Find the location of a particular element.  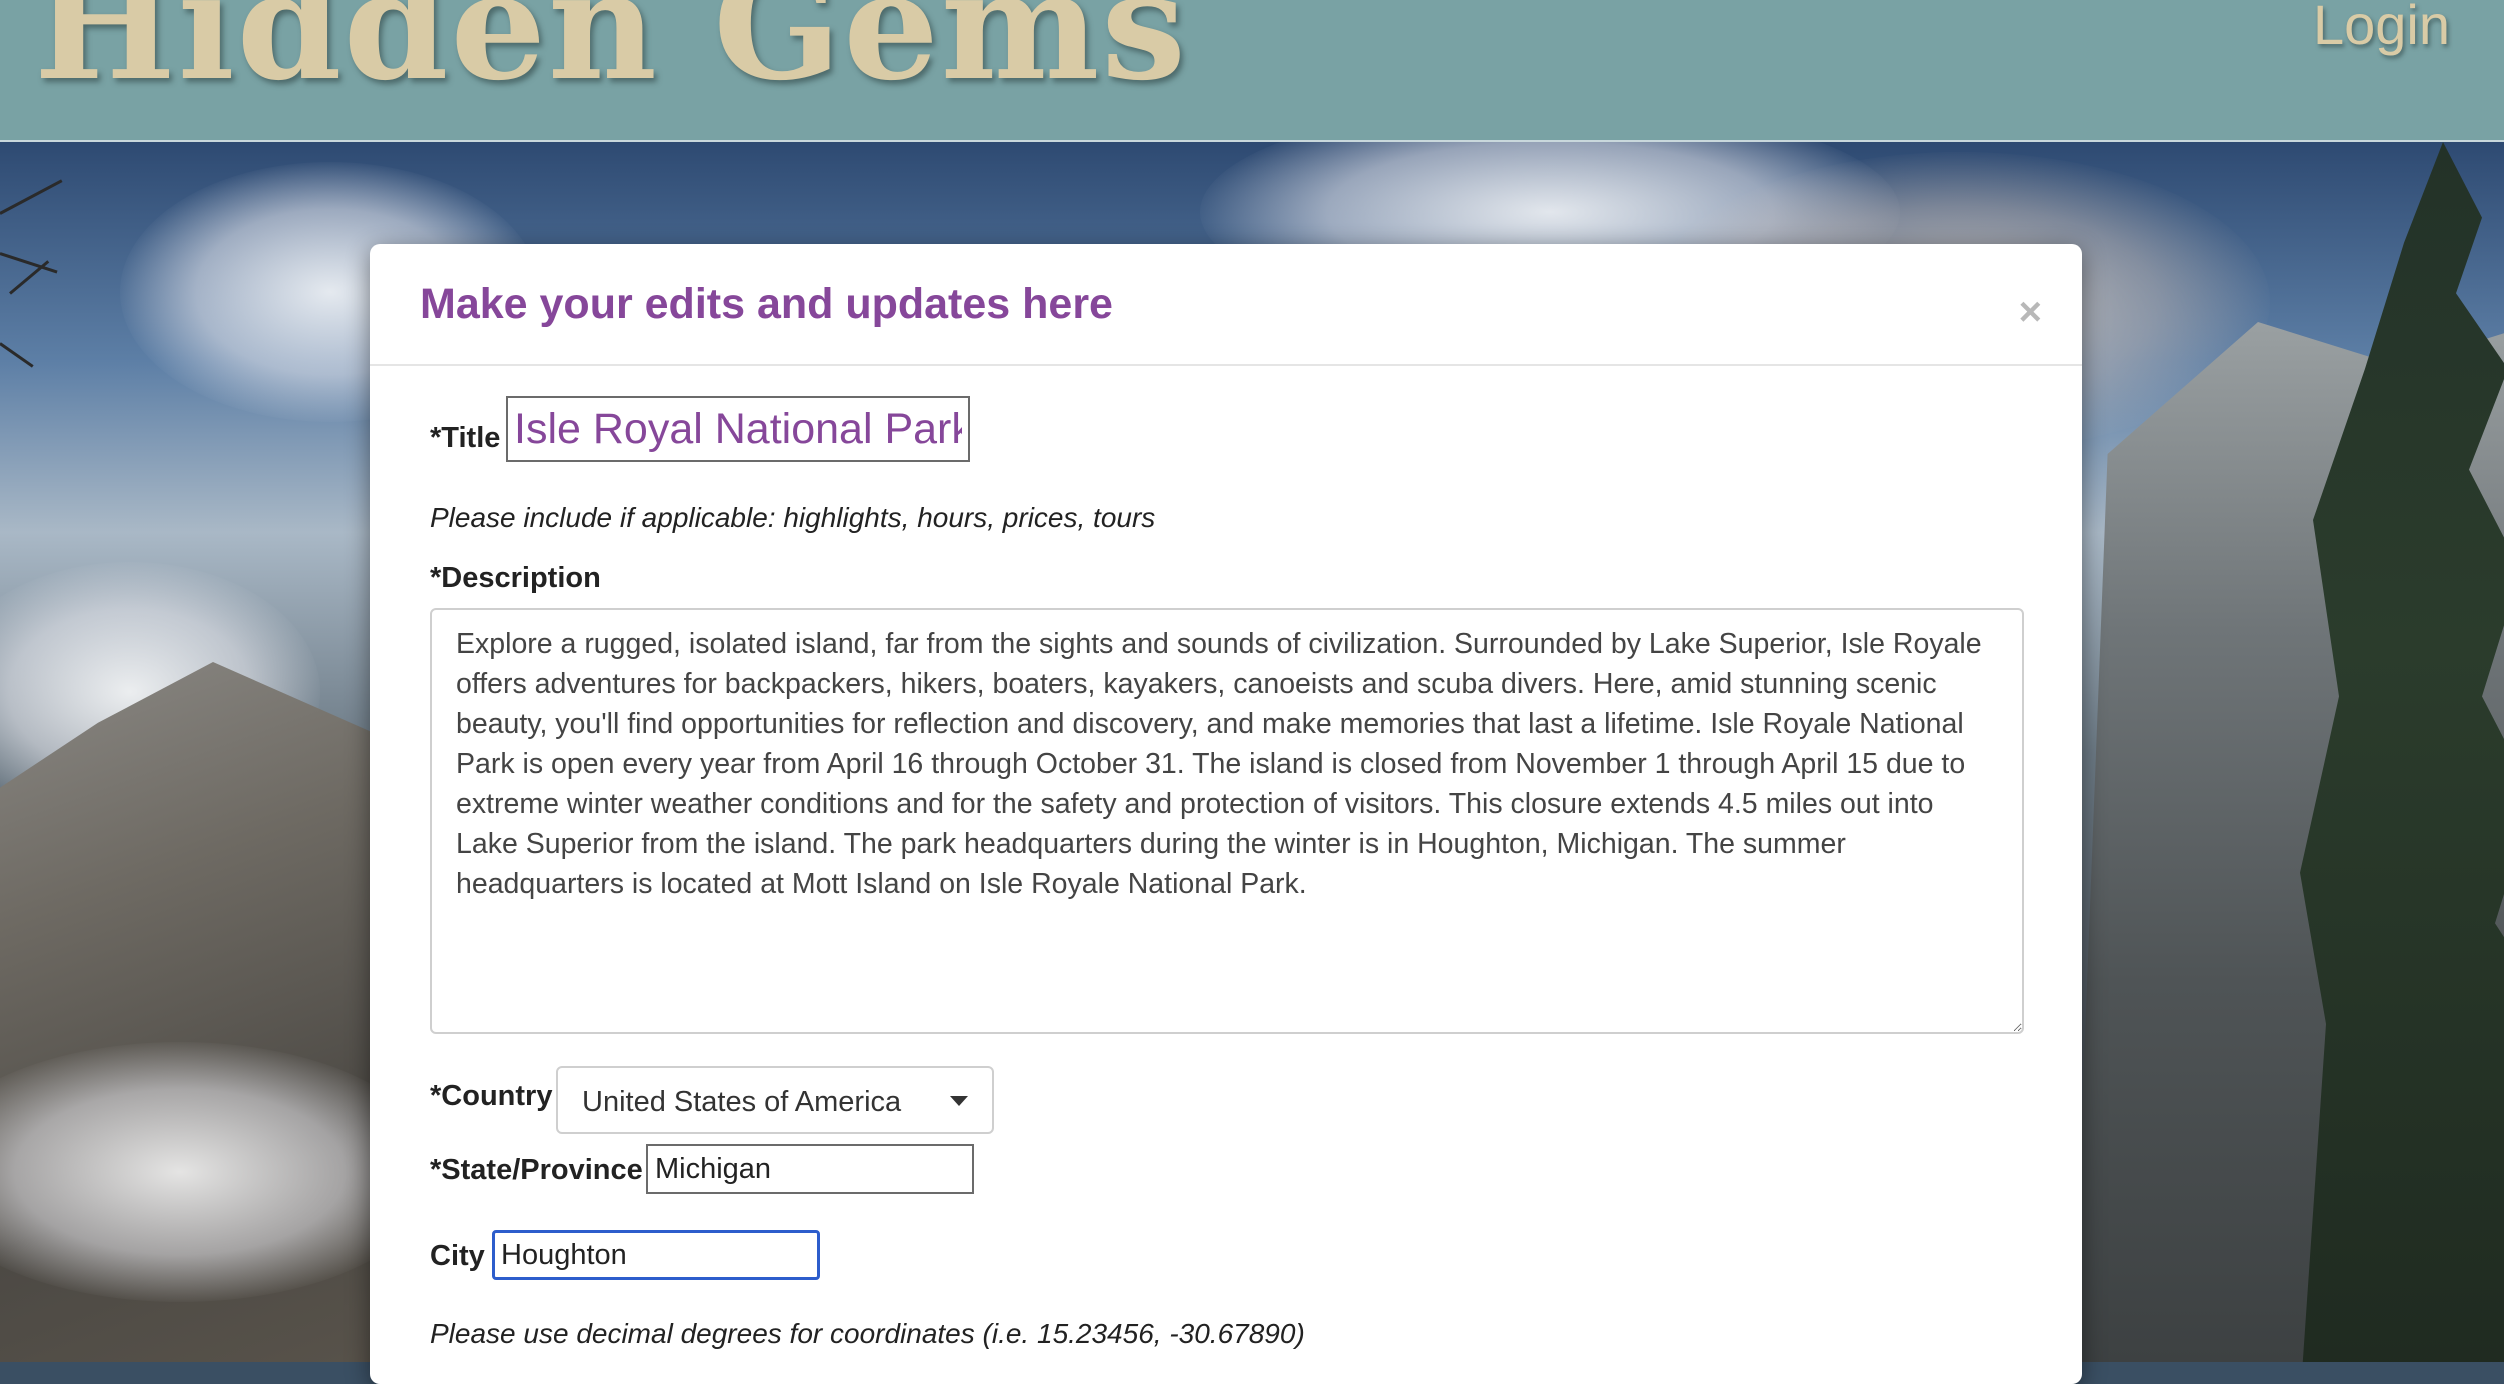

close-icon: × is located at coordinates (2030, 312).